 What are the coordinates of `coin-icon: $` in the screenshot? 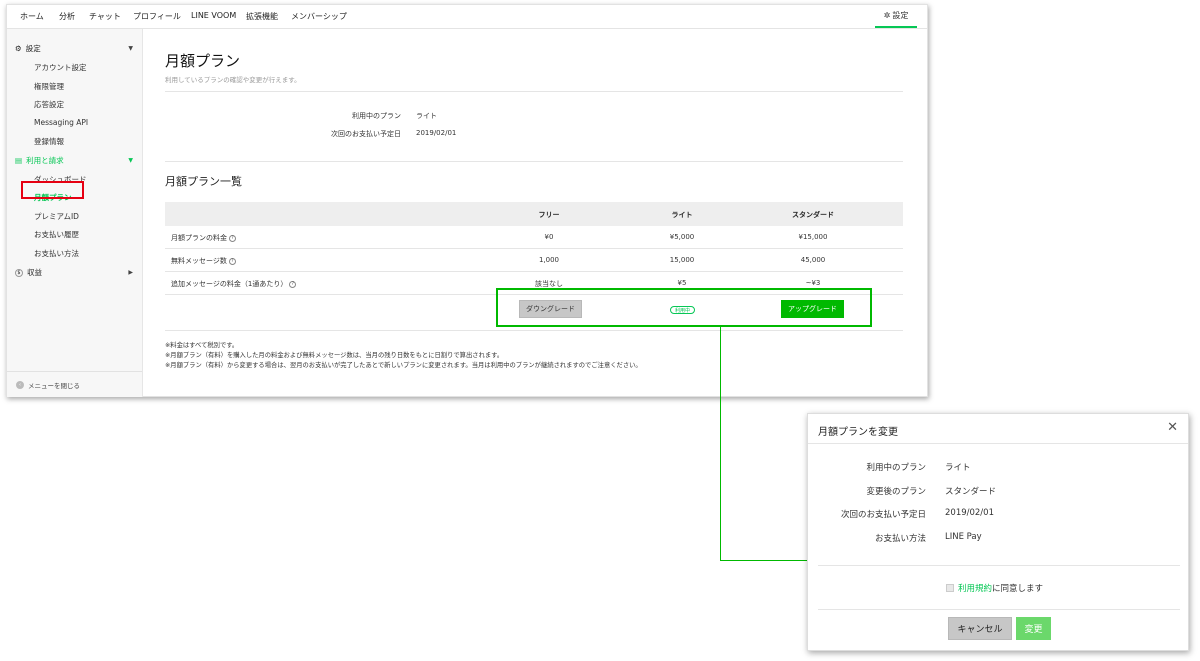 It's located at (19, 272).